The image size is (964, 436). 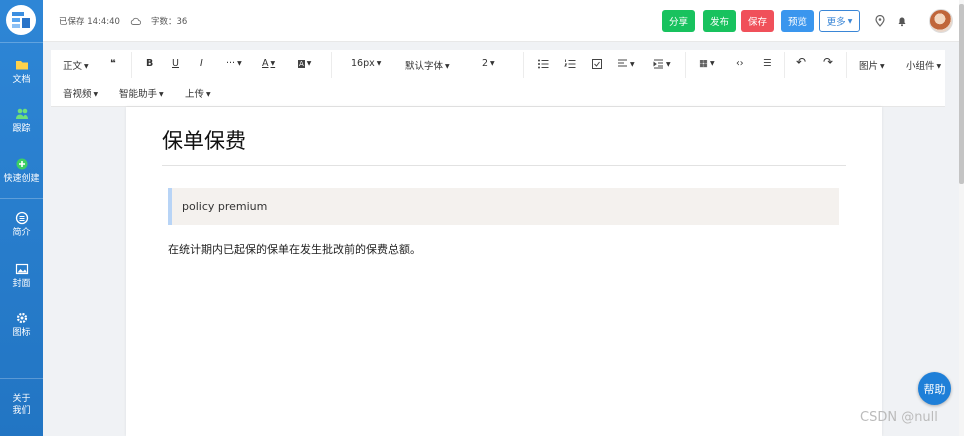 What do you see at coordinates (73, 66) in the screenshot?
I see `paragraph-style-label: 正文` at bounding box center [73, 66].